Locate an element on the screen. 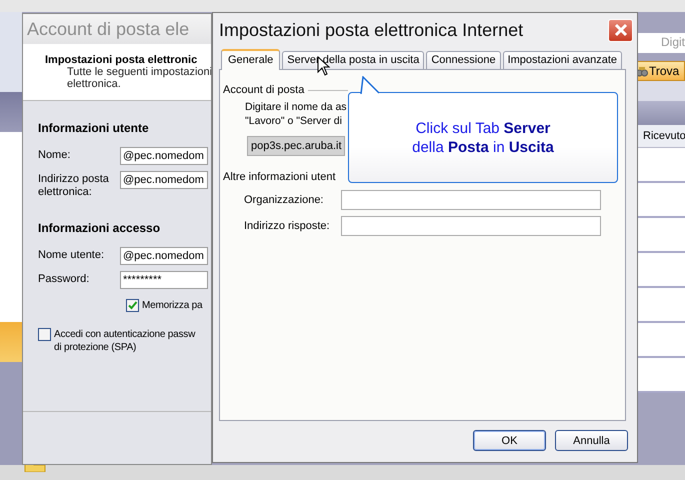  tab: Impostazioni avanzate is located at coordinates (562, 60).